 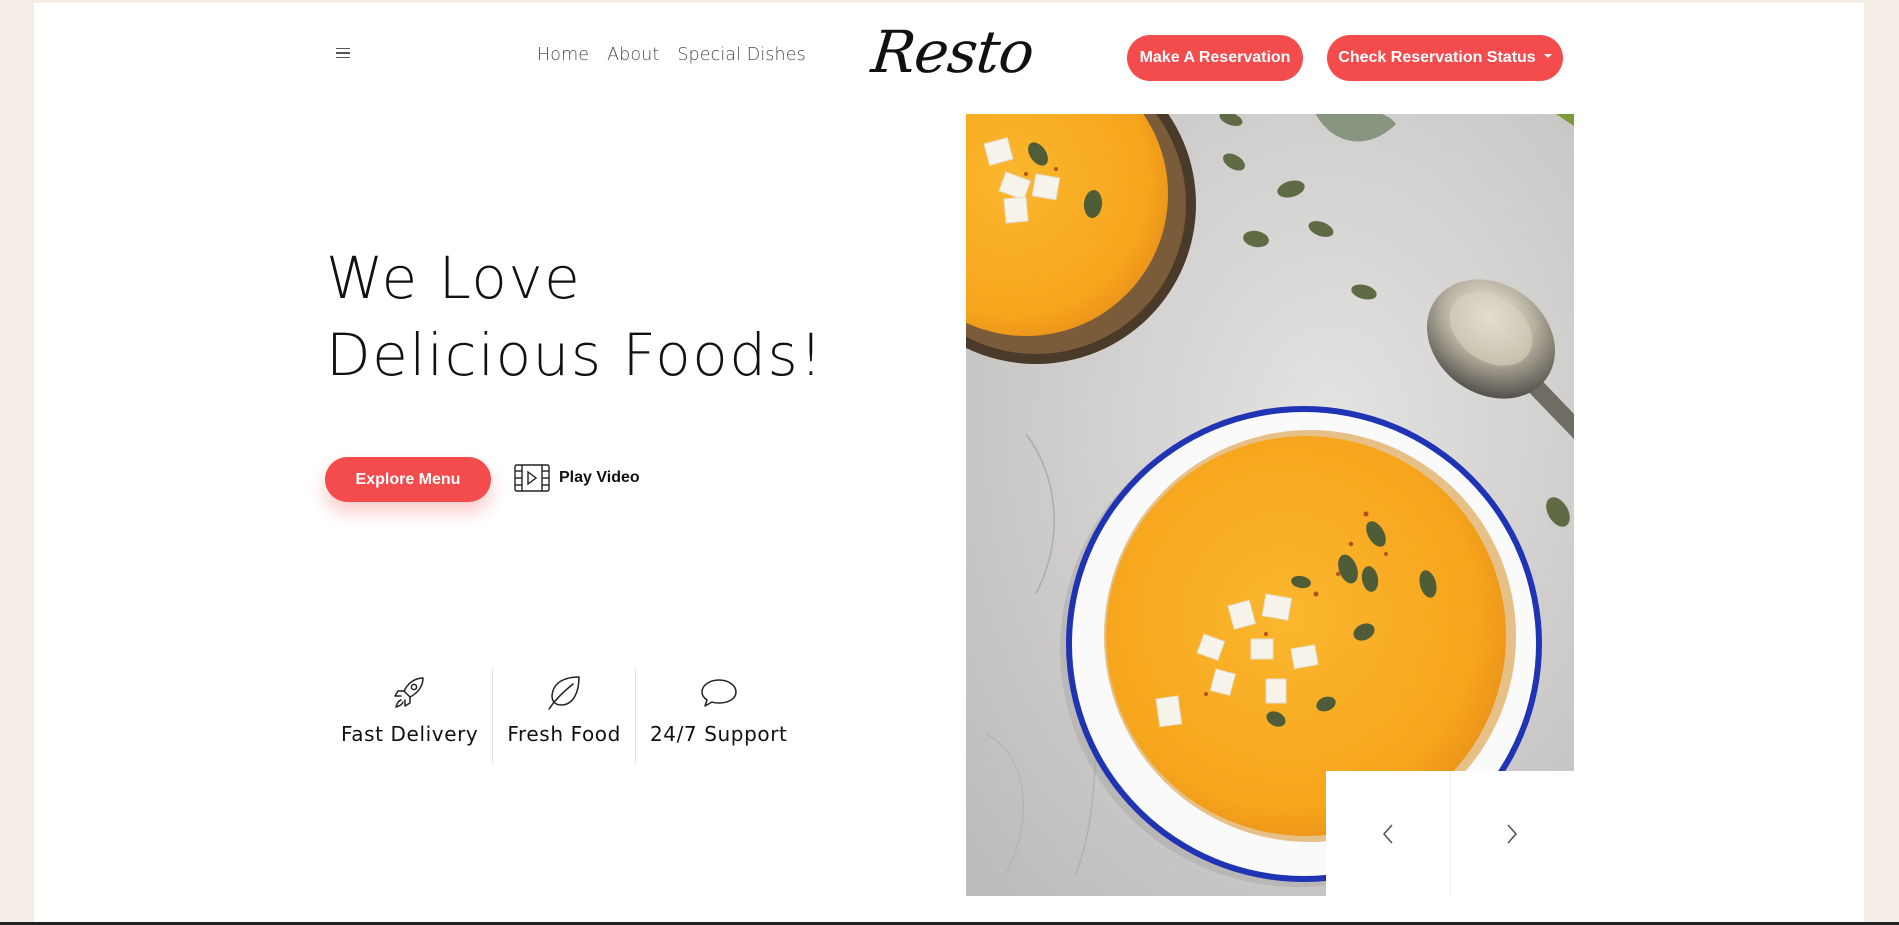 What do you see at coordinates (1547, 55) in the screenshot?
I see `caret-down-icon` at bounding box center [1547, 55].